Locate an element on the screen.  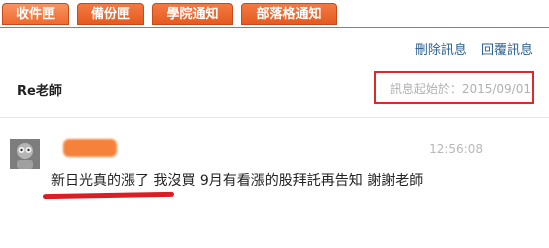
tab-backup: 備份匣 is located at coordinates (110, 14).